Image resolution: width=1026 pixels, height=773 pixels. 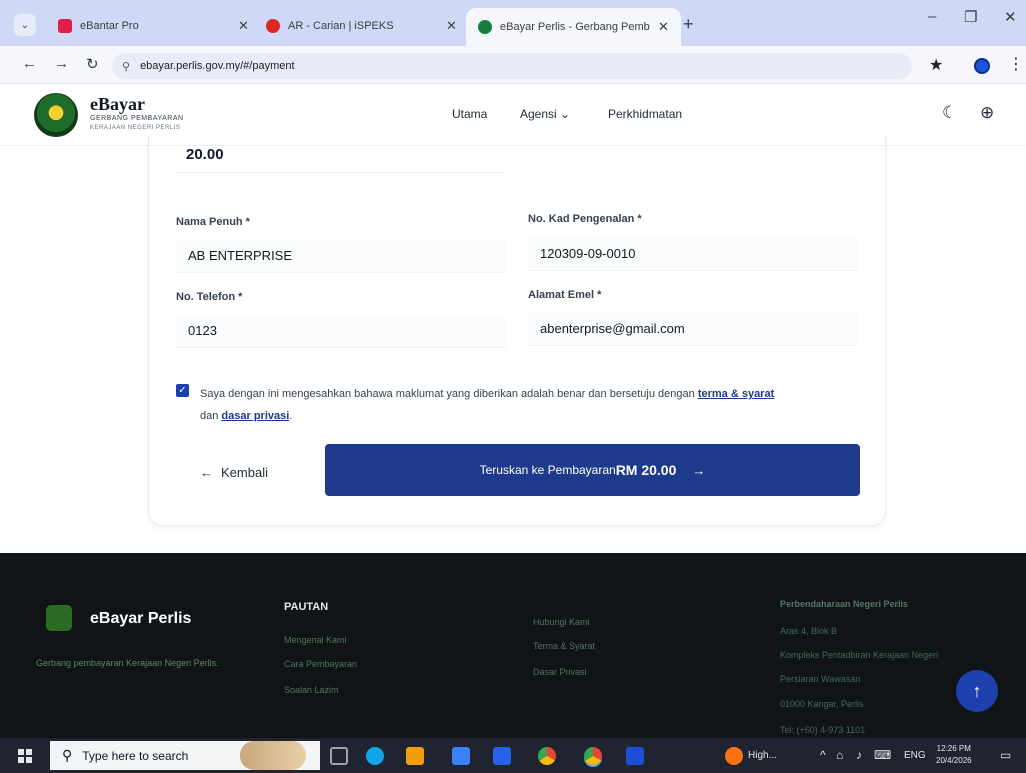 I want to click on divider, so click(x=341, y=172).